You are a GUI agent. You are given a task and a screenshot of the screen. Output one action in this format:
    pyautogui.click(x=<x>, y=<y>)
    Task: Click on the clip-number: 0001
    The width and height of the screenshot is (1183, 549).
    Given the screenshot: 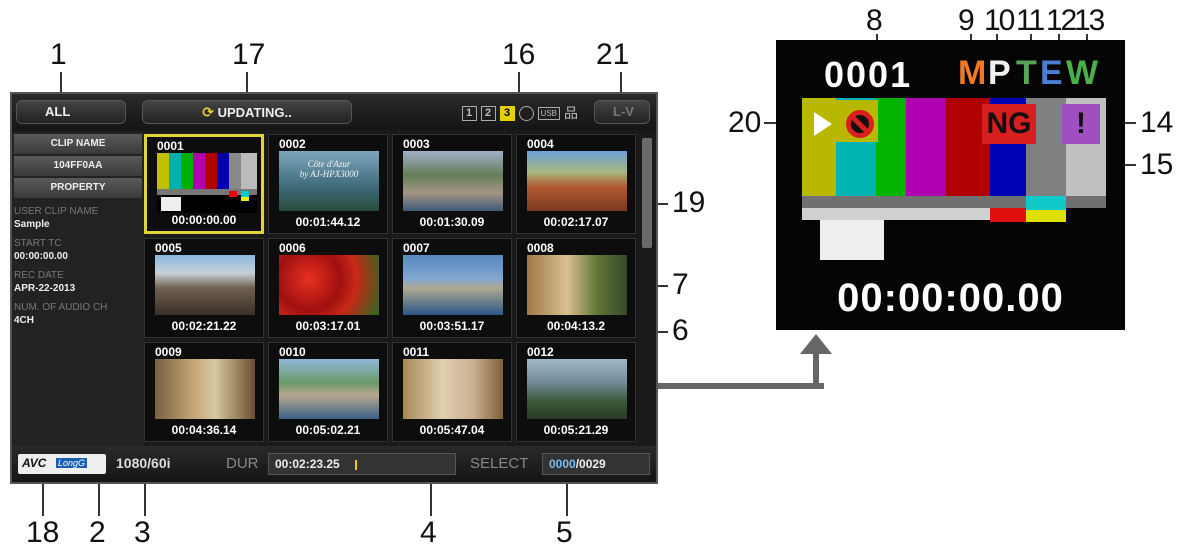 What is the action you would take?
    pyautogui.click(x=170, y=146)
    